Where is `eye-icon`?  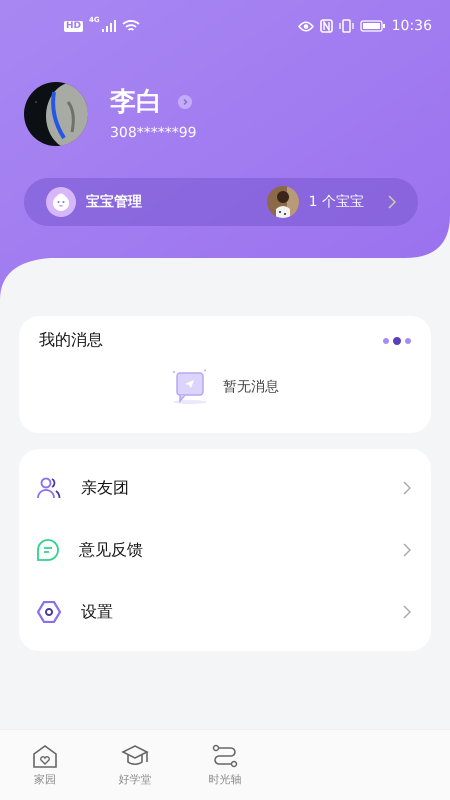
eye-icon is located at coordinates (306, 26).